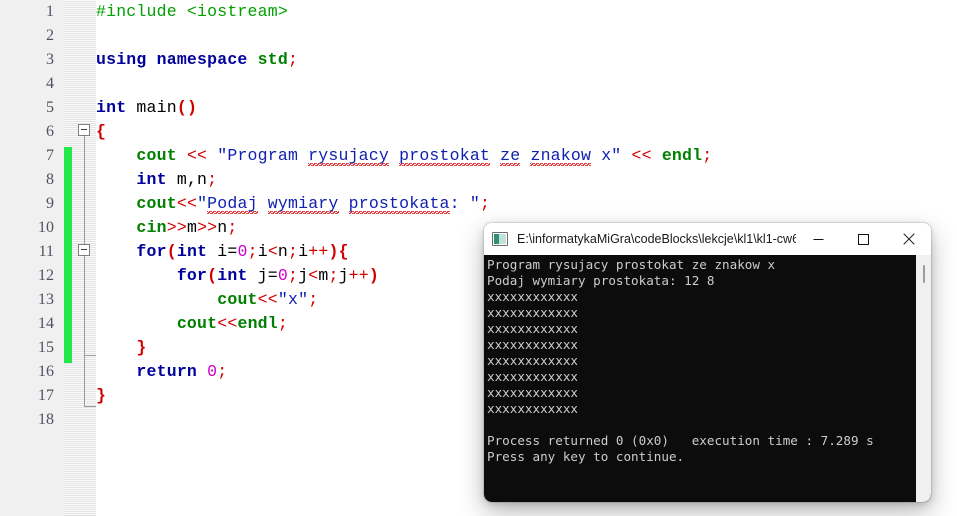  Describe the element at coordinates (500, 239) in the screenshot. I see `console-icon` at that location.